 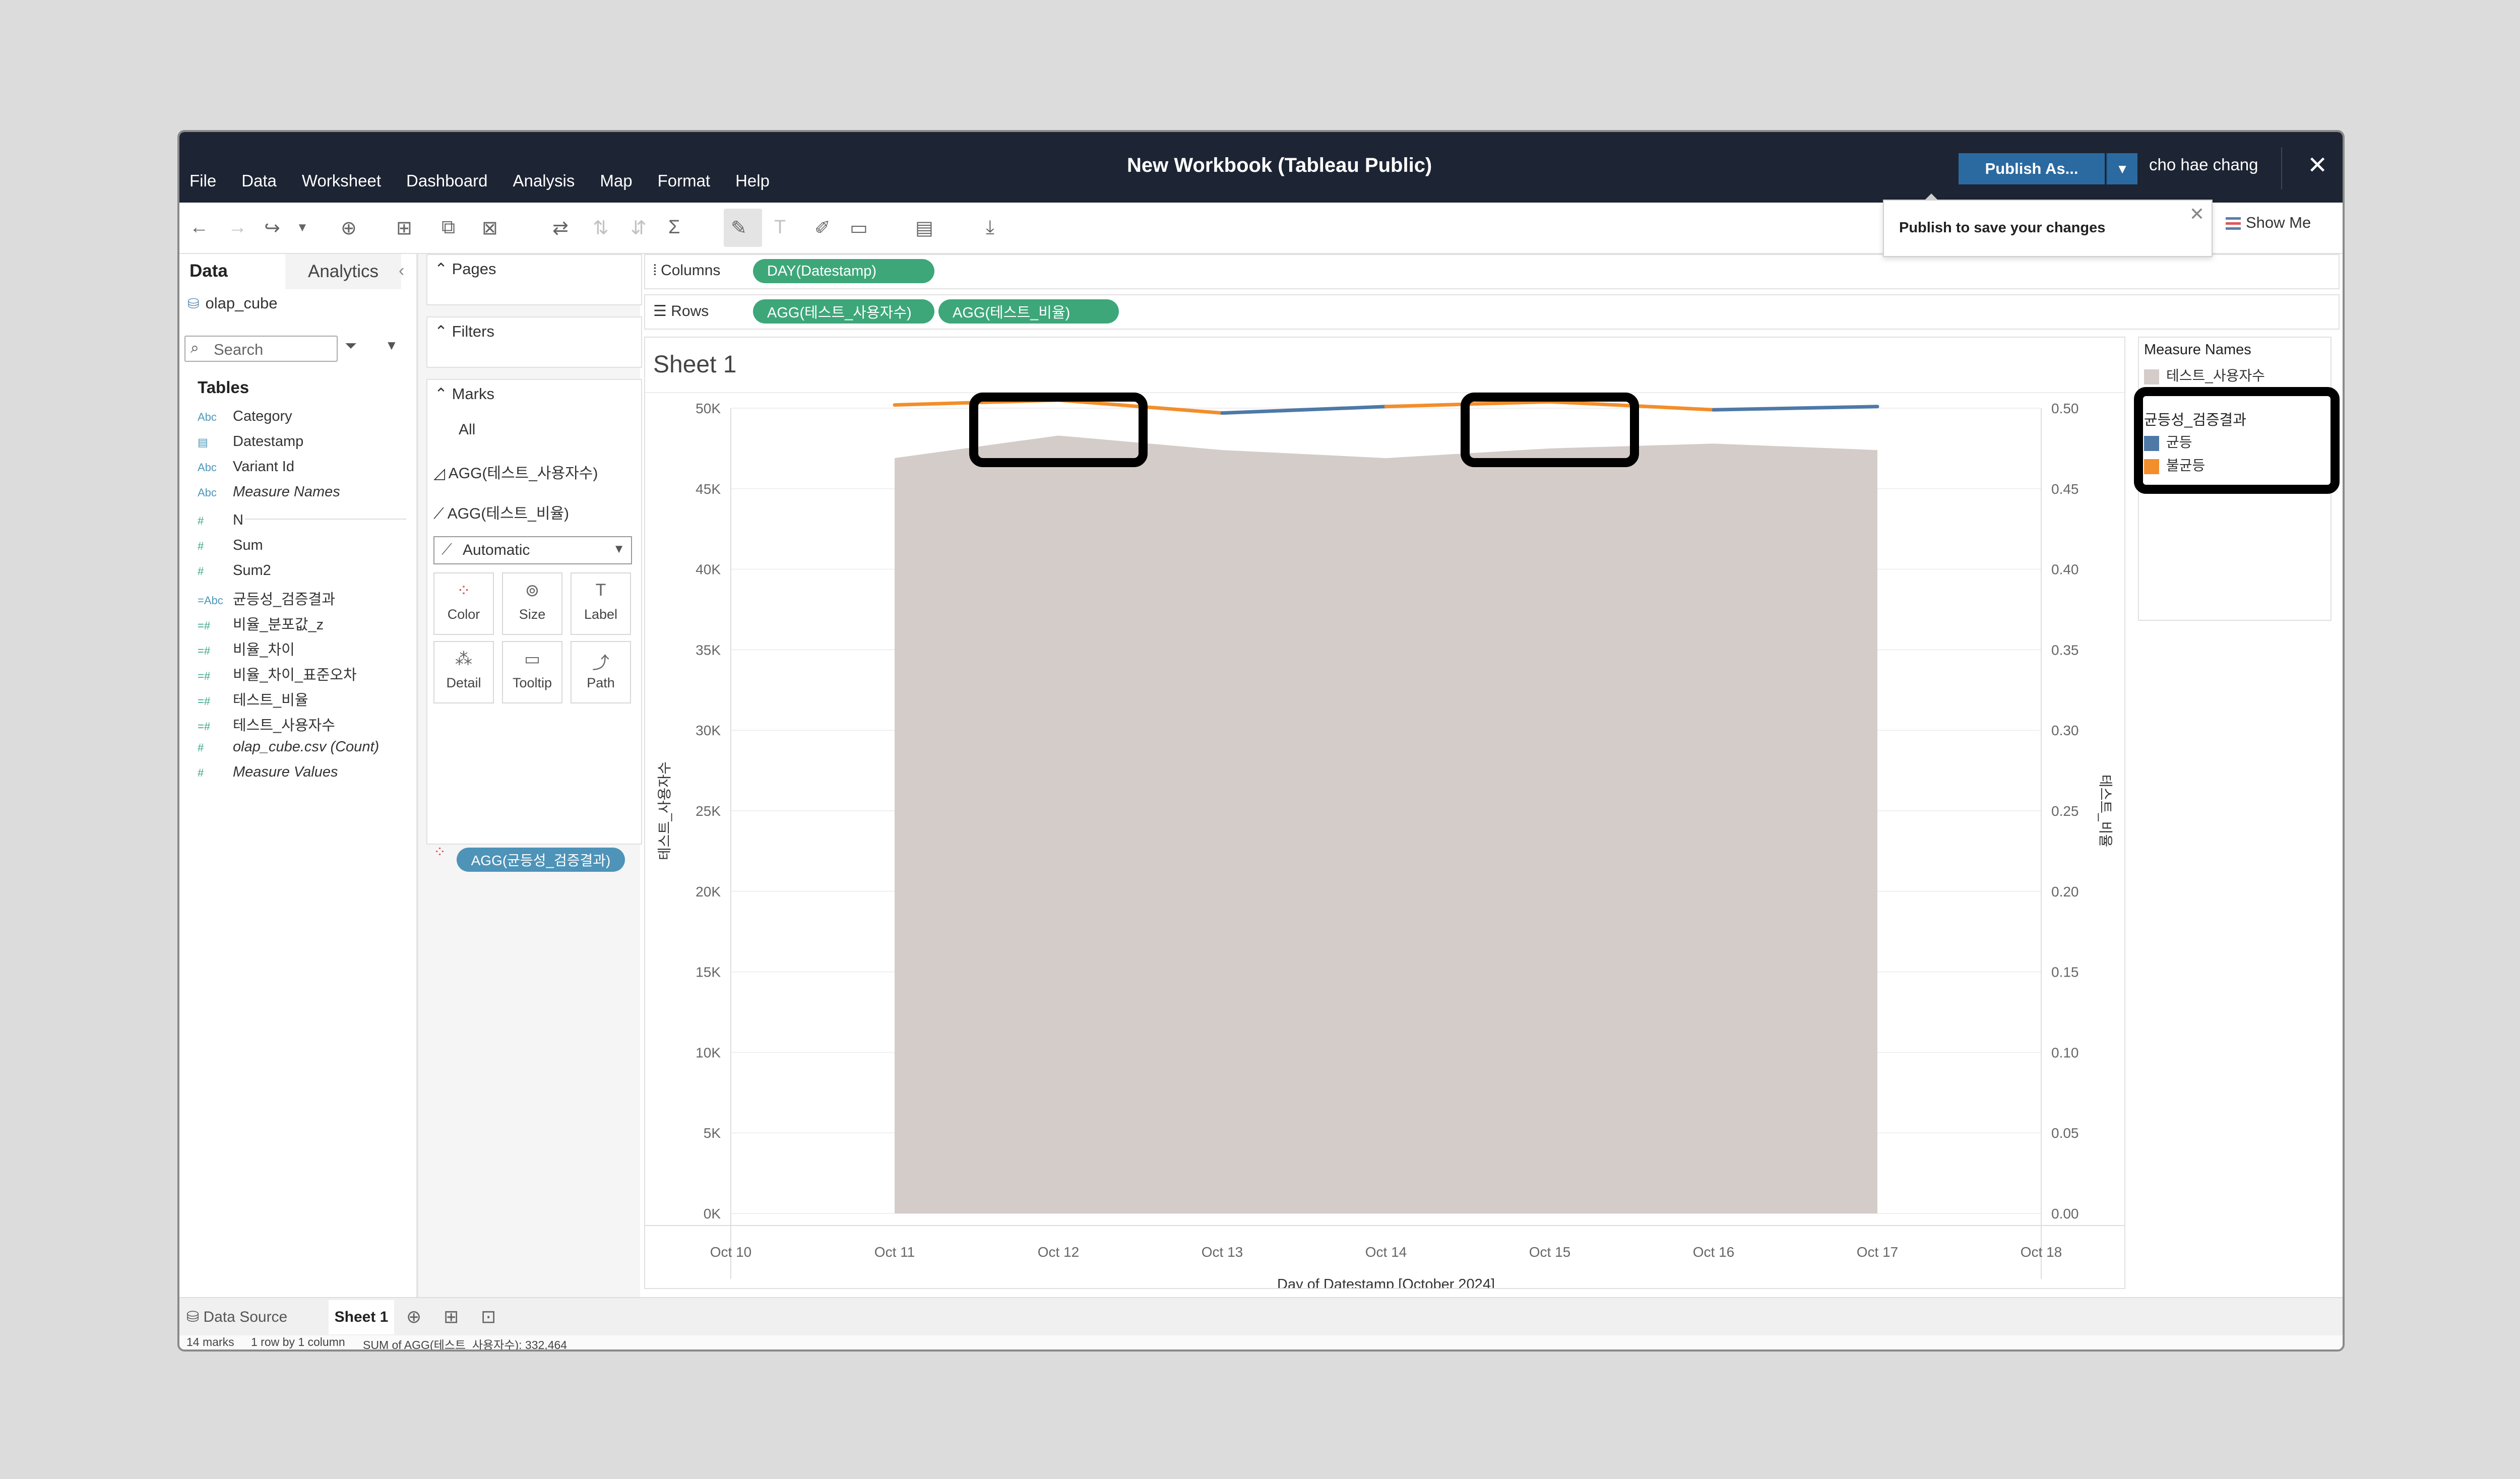 What do you see at coordinates (237, 227) in the screenshot?
I see `forward-icon: →` at bounding box center [237, 227].